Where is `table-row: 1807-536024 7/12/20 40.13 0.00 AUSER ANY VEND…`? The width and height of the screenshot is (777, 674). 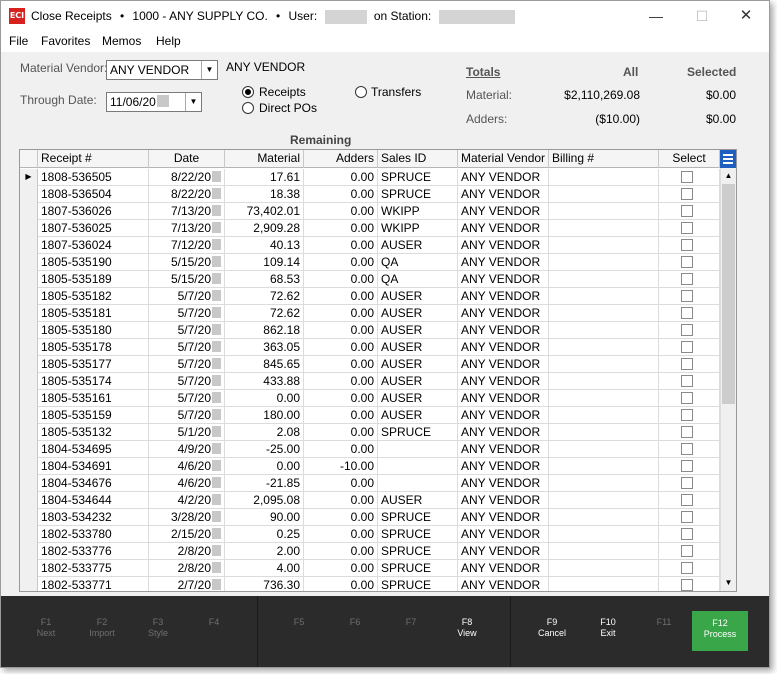 table-row: 1807-536024 7/12/20 40.13 0.00 AUSER ANY VEND… is located at coordinates (370, 245).